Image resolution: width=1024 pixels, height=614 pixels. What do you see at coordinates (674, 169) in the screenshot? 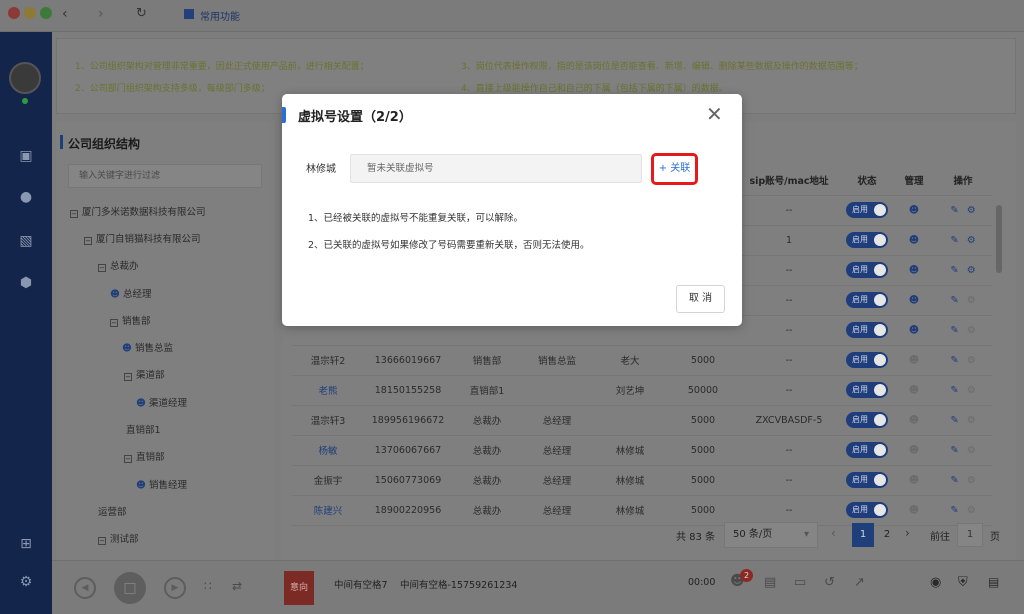
I see `link-virtual-number-button: + 关联` at bounding box center [674, 169].